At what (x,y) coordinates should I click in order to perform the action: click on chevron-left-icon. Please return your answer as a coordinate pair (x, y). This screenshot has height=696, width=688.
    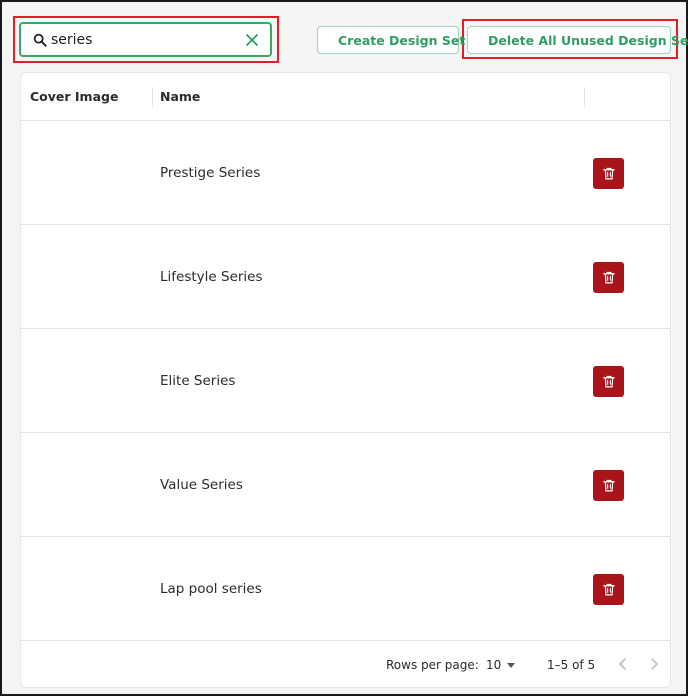
    Looking at the image, I should click on (623, 664).